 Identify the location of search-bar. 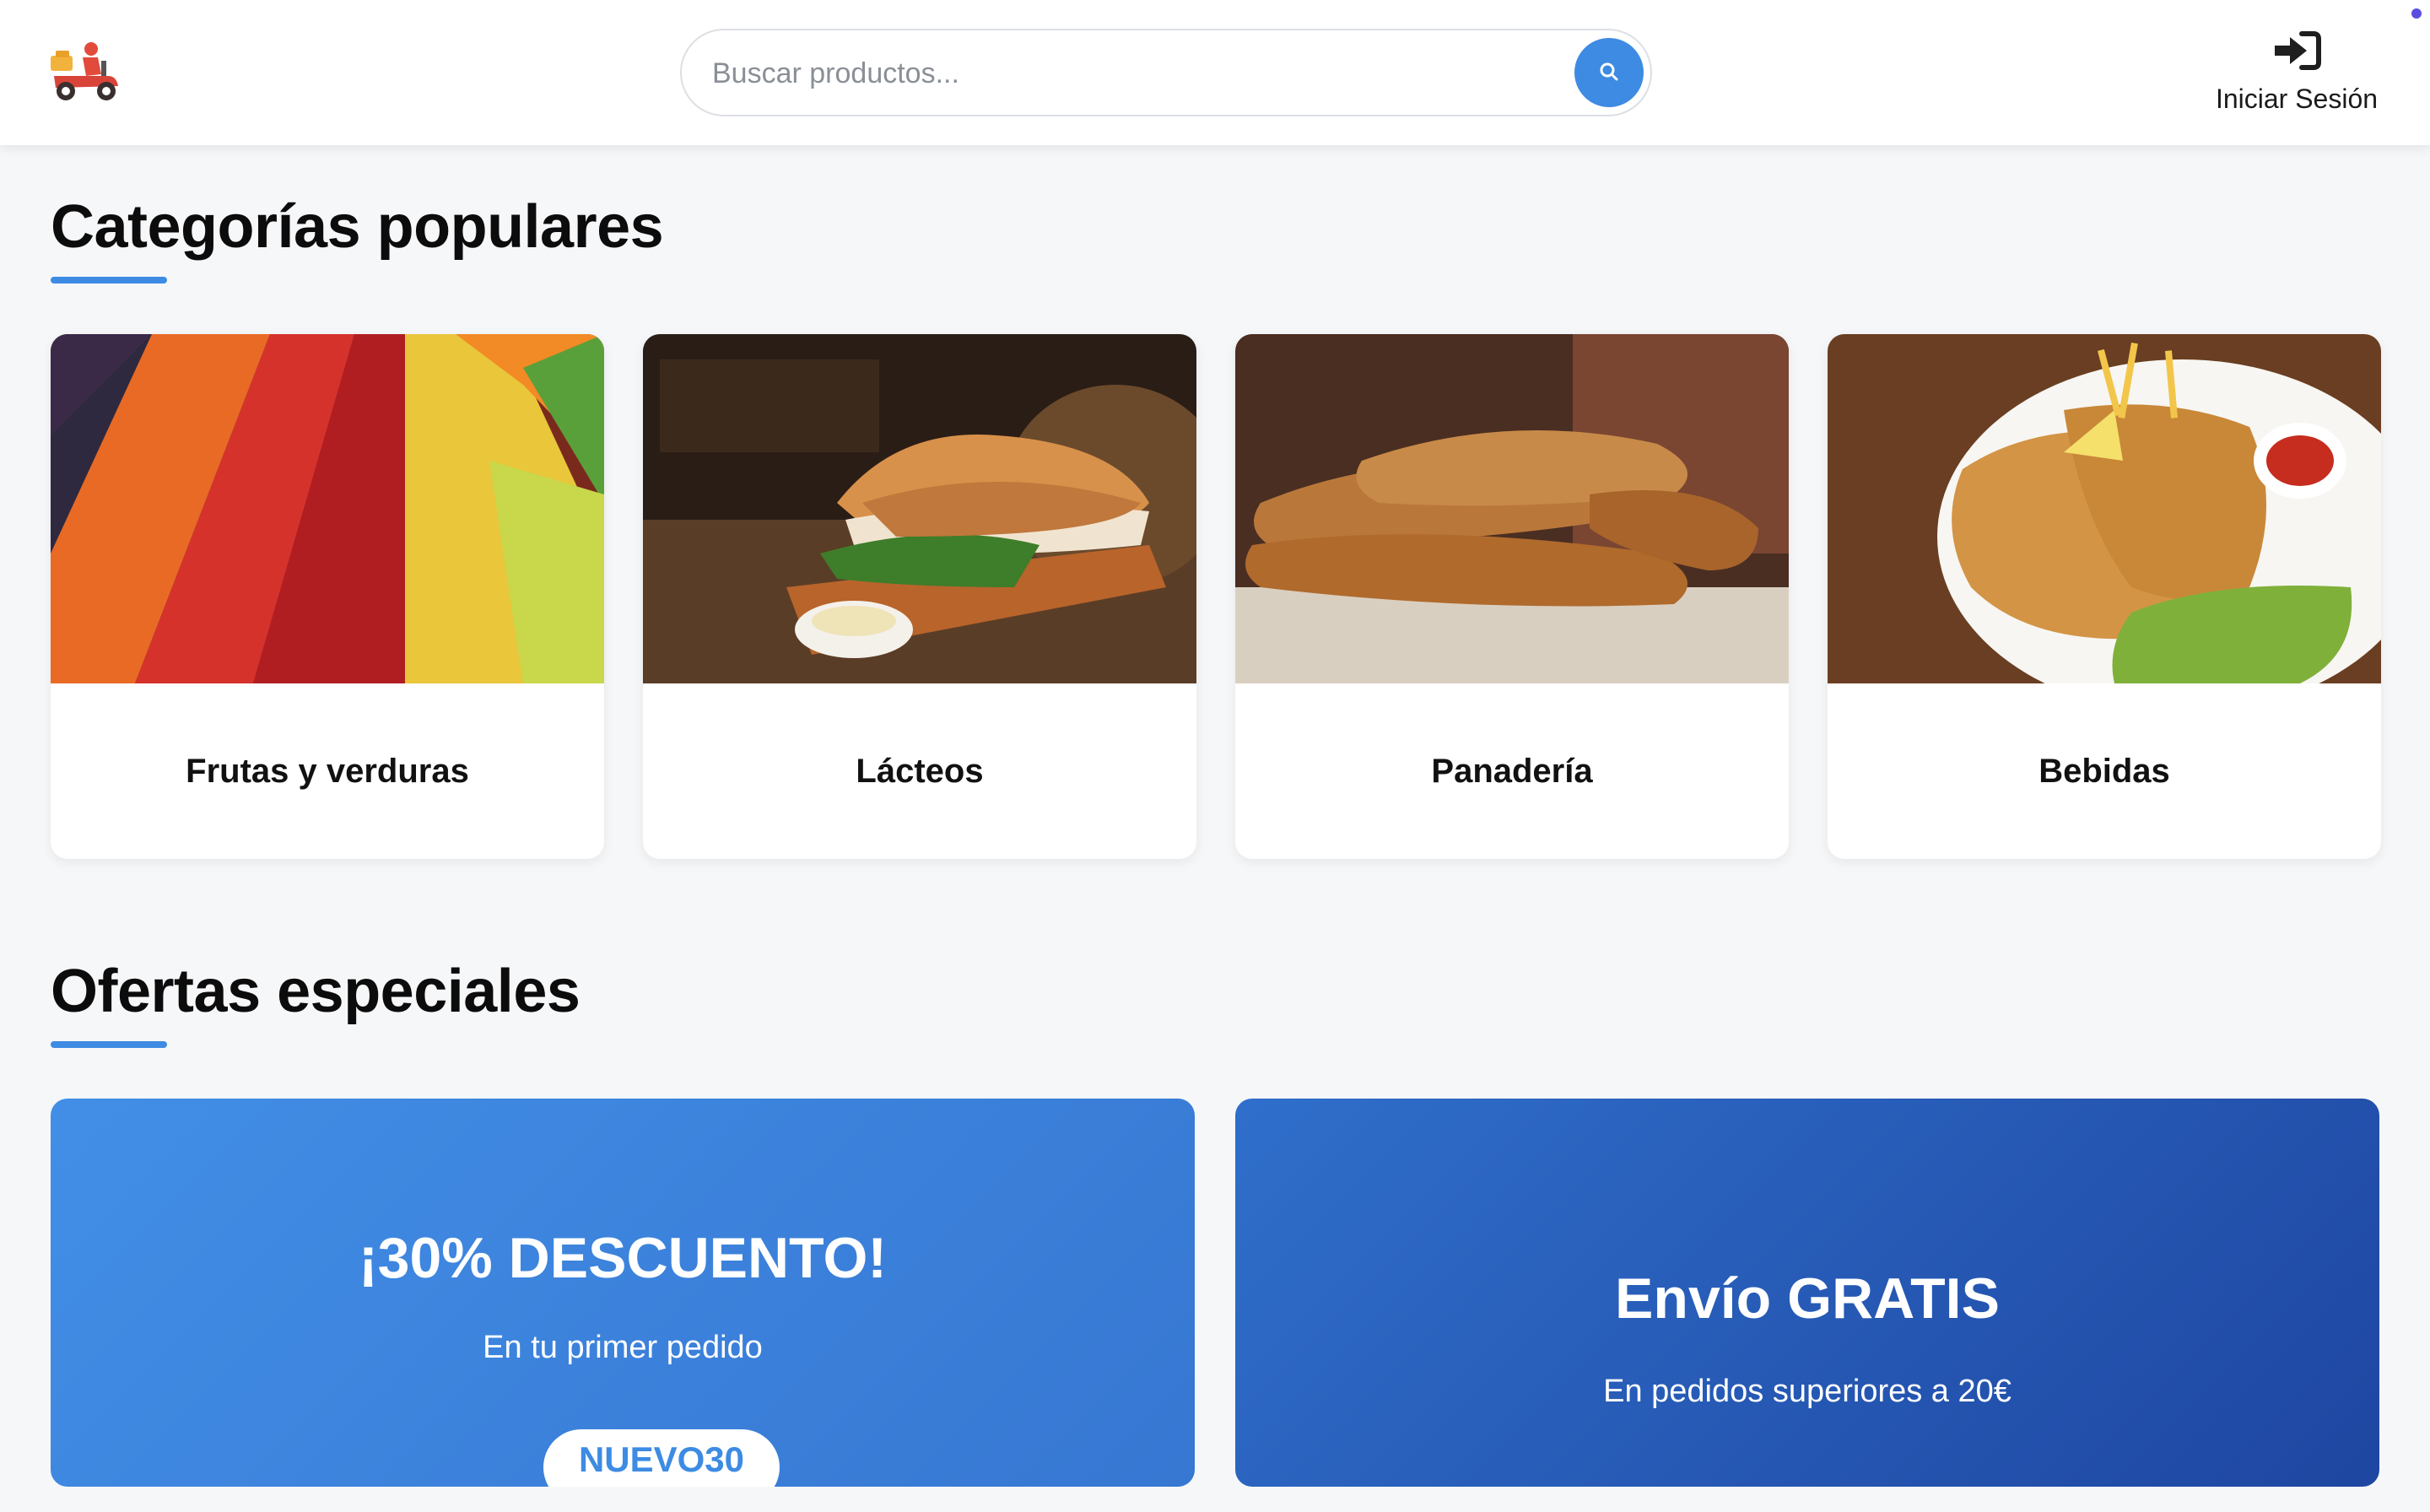
(1166, 72).